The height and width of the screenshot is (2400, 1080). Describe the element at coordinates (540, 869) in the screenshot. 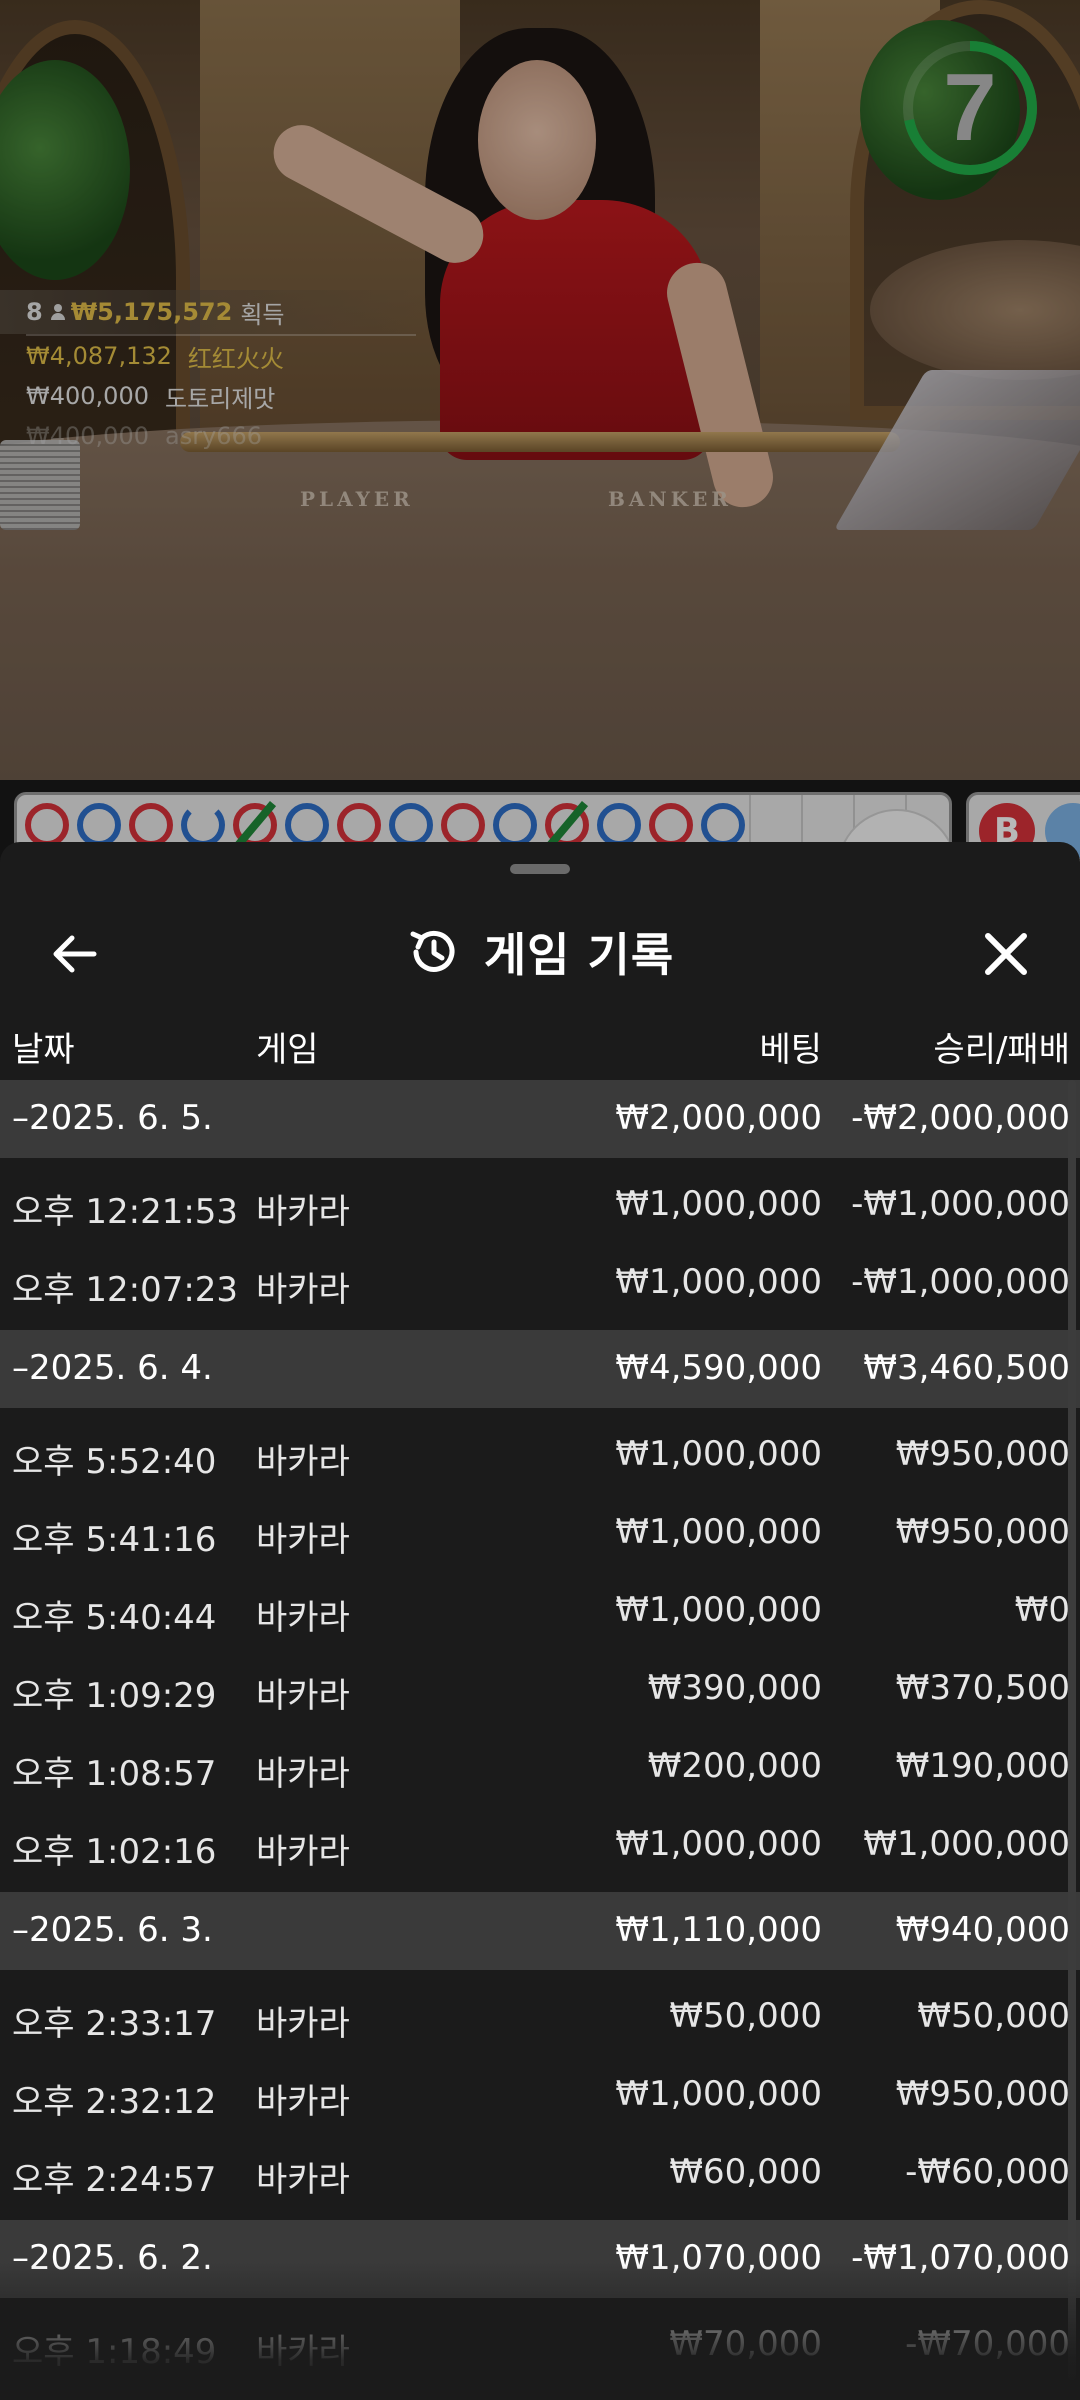

I see `drag-handle` at that location.